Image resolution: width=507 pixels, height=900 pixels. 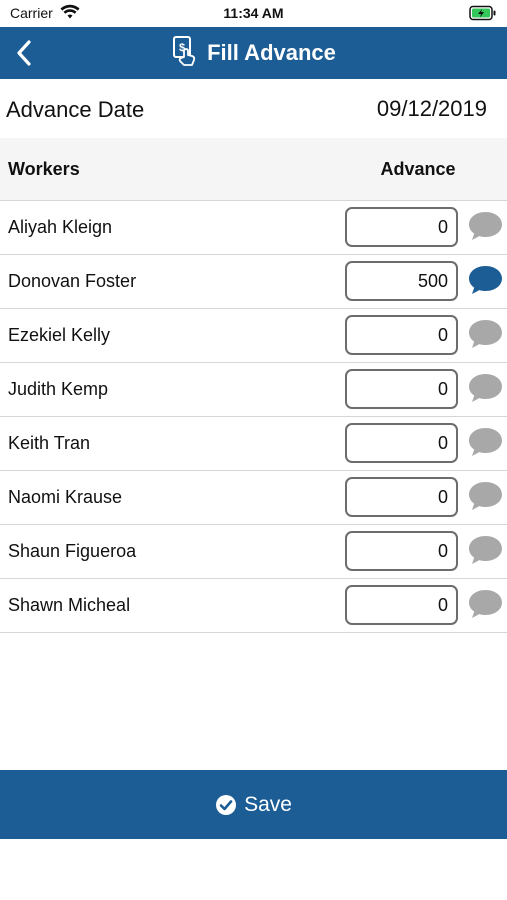 I want to click on worker-name: Ezekiel Kelly, so click(x=59, y=335).